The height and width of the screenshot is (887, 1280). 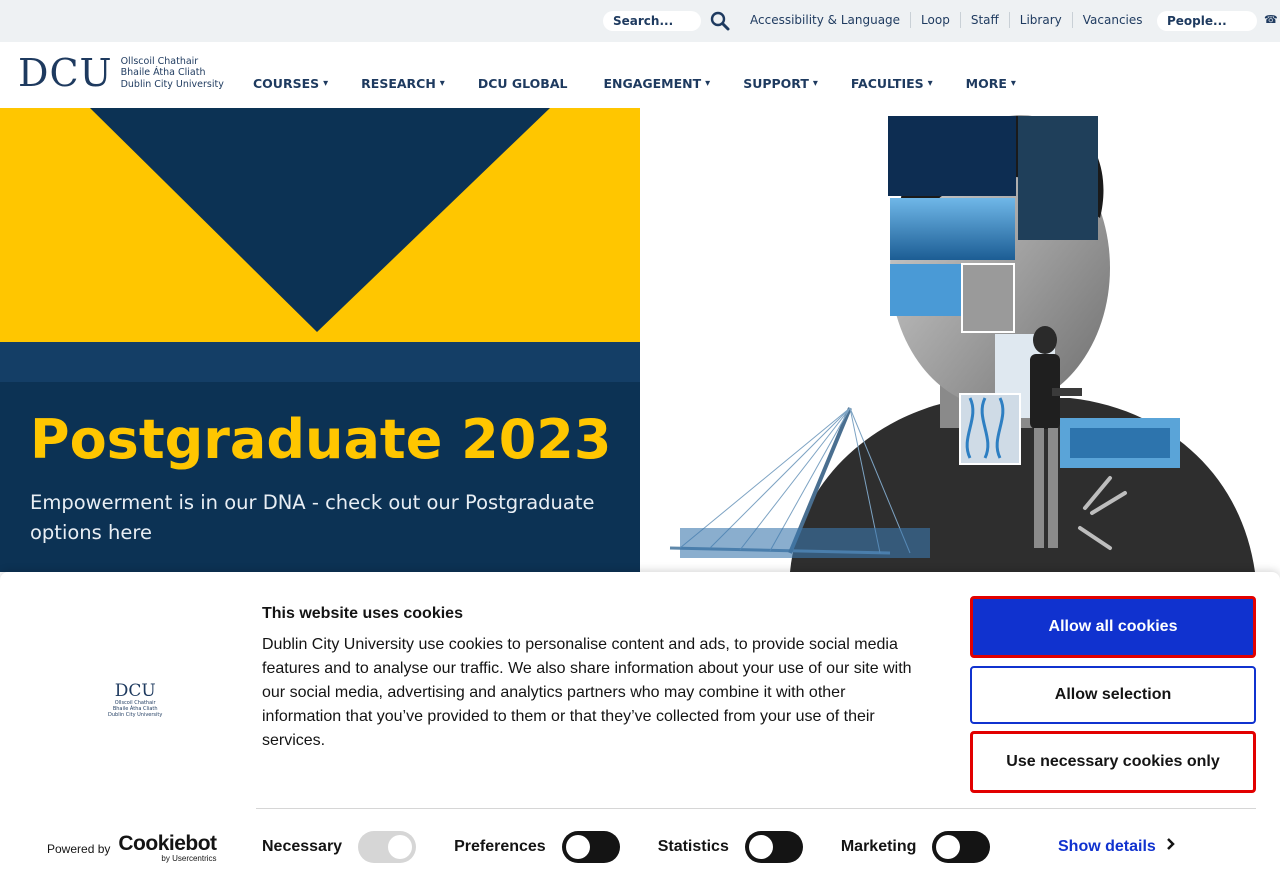 I want to click on nav-support: SUPPORT ▾, so click(x=780, y=83).